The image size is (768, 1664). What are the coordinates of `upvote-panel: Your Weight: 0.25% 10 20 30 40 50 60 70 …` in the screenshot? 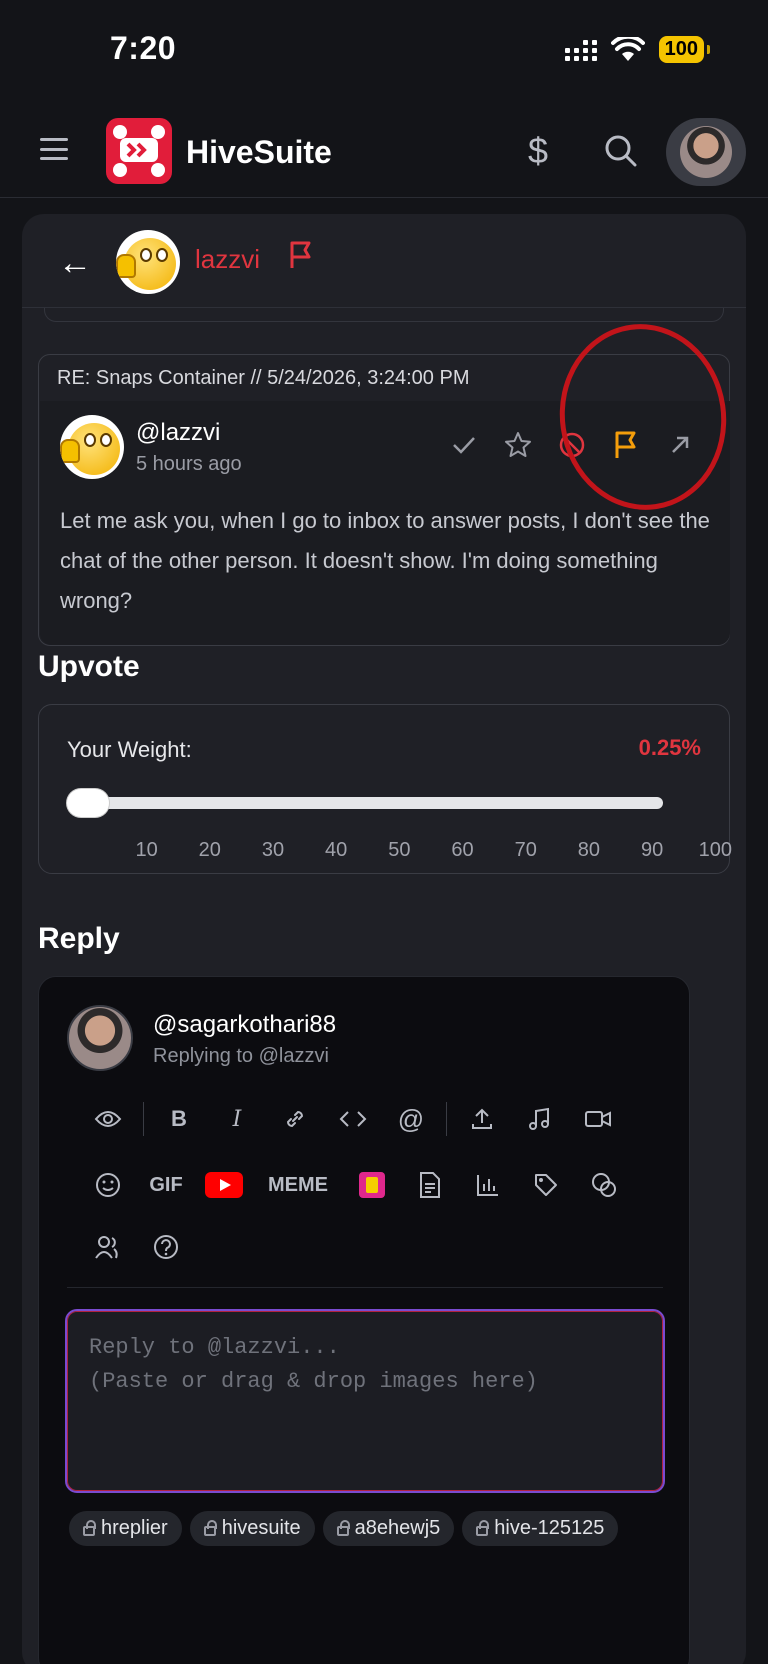 It's located at (385, 789).